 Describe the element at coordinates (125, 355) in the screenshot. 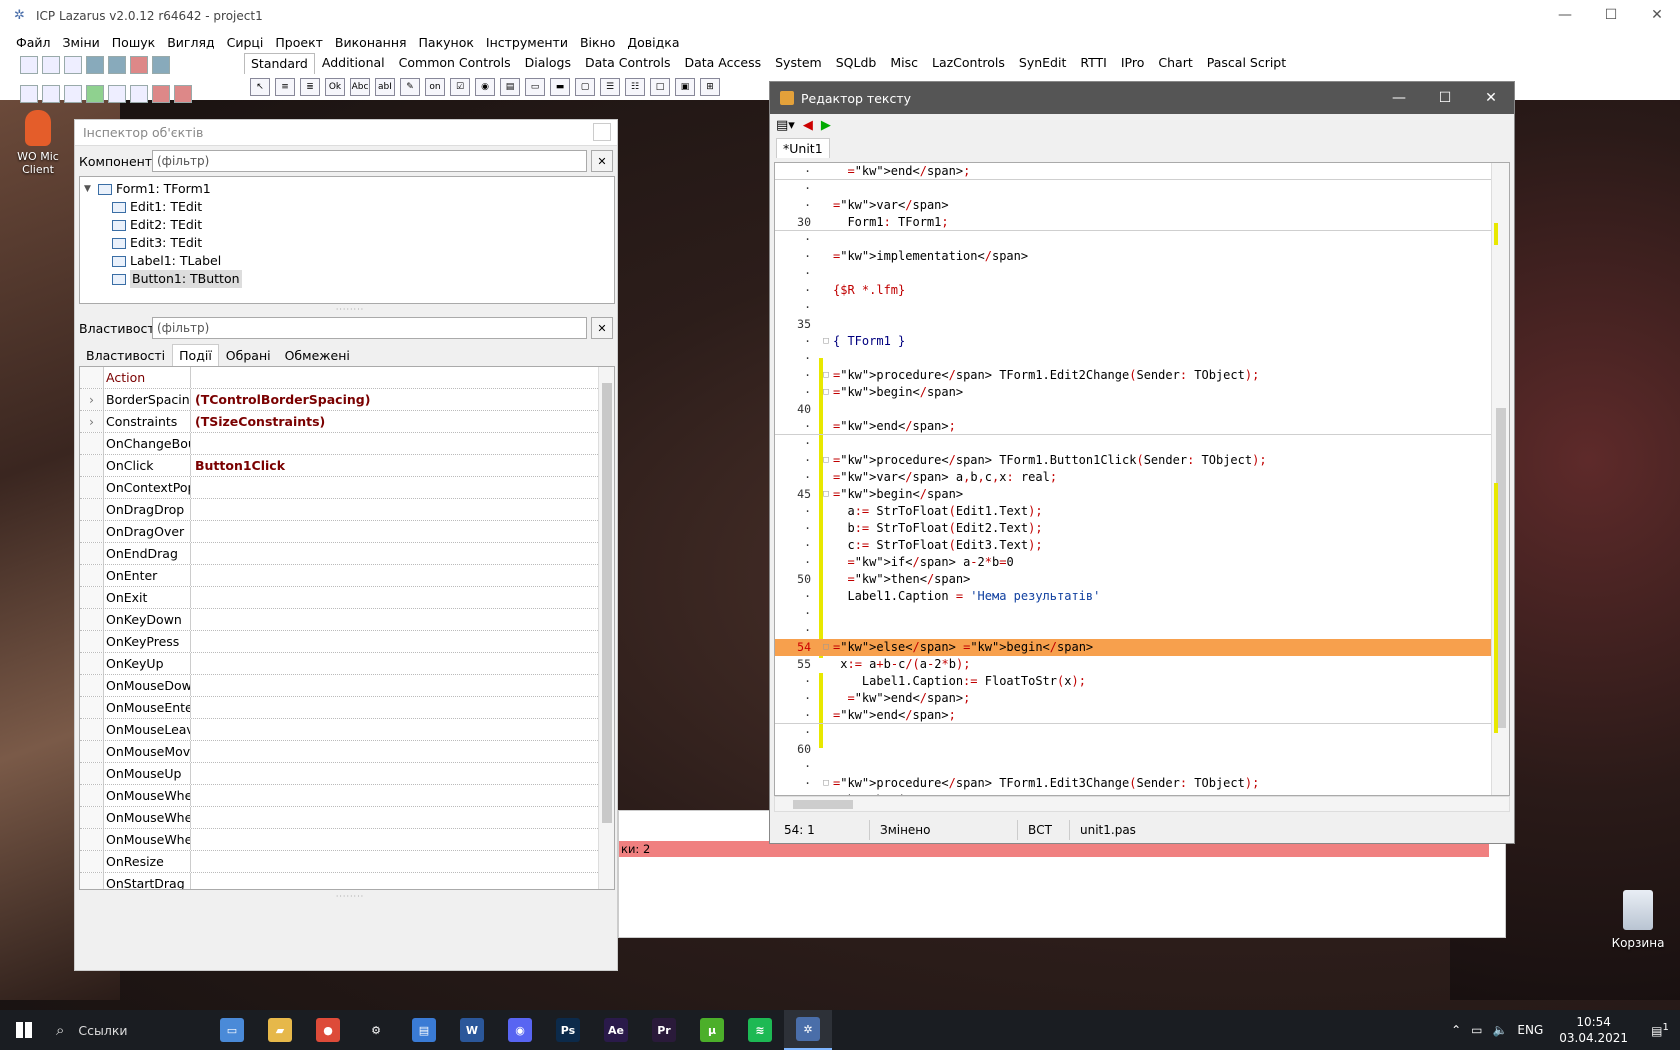

I see `tab-properties: Властивості` at that location.